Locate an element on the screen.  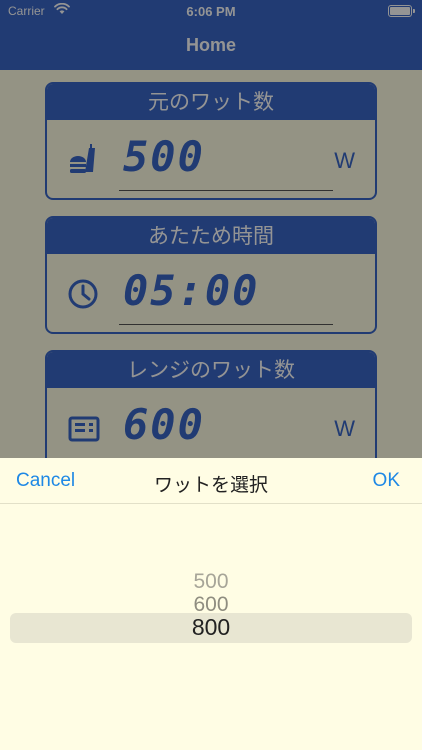
picker-option: 500 is located at coordinates (211, 582).